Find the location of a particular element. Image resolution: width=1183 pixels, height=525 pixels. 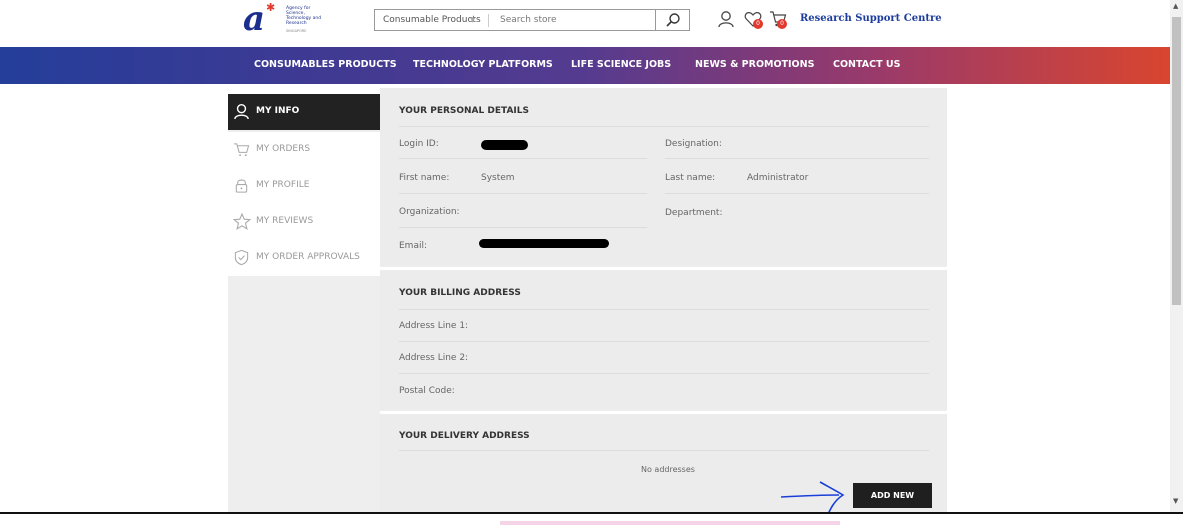

cart-icon is located at coordinates (241, 151).